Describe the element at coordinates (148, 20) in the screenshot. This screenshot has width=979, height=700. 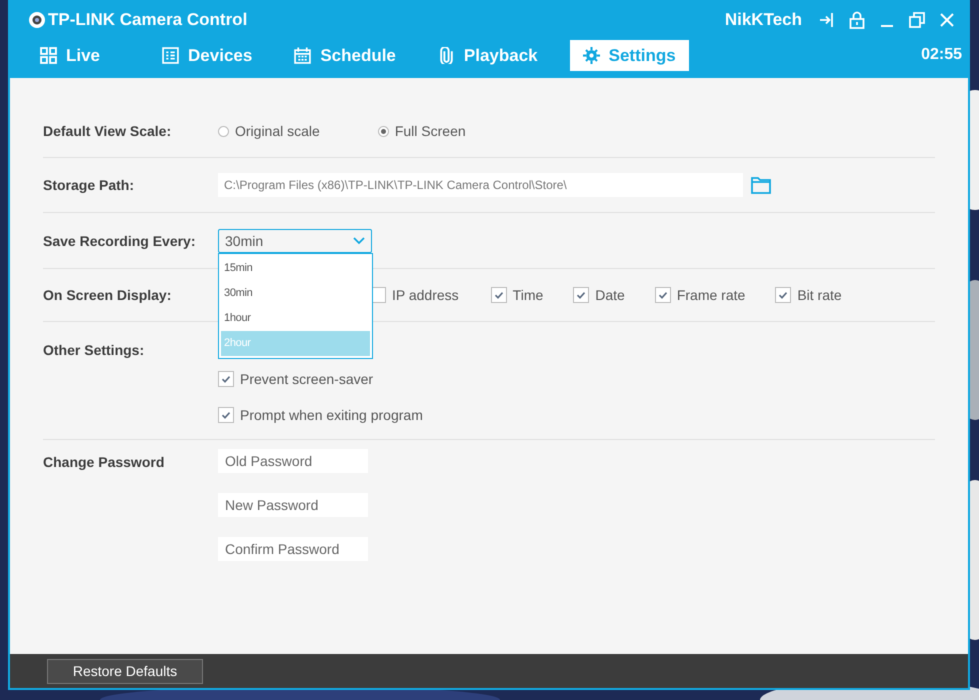
I see `window-title: TP-LINK Camera Control` at that location.